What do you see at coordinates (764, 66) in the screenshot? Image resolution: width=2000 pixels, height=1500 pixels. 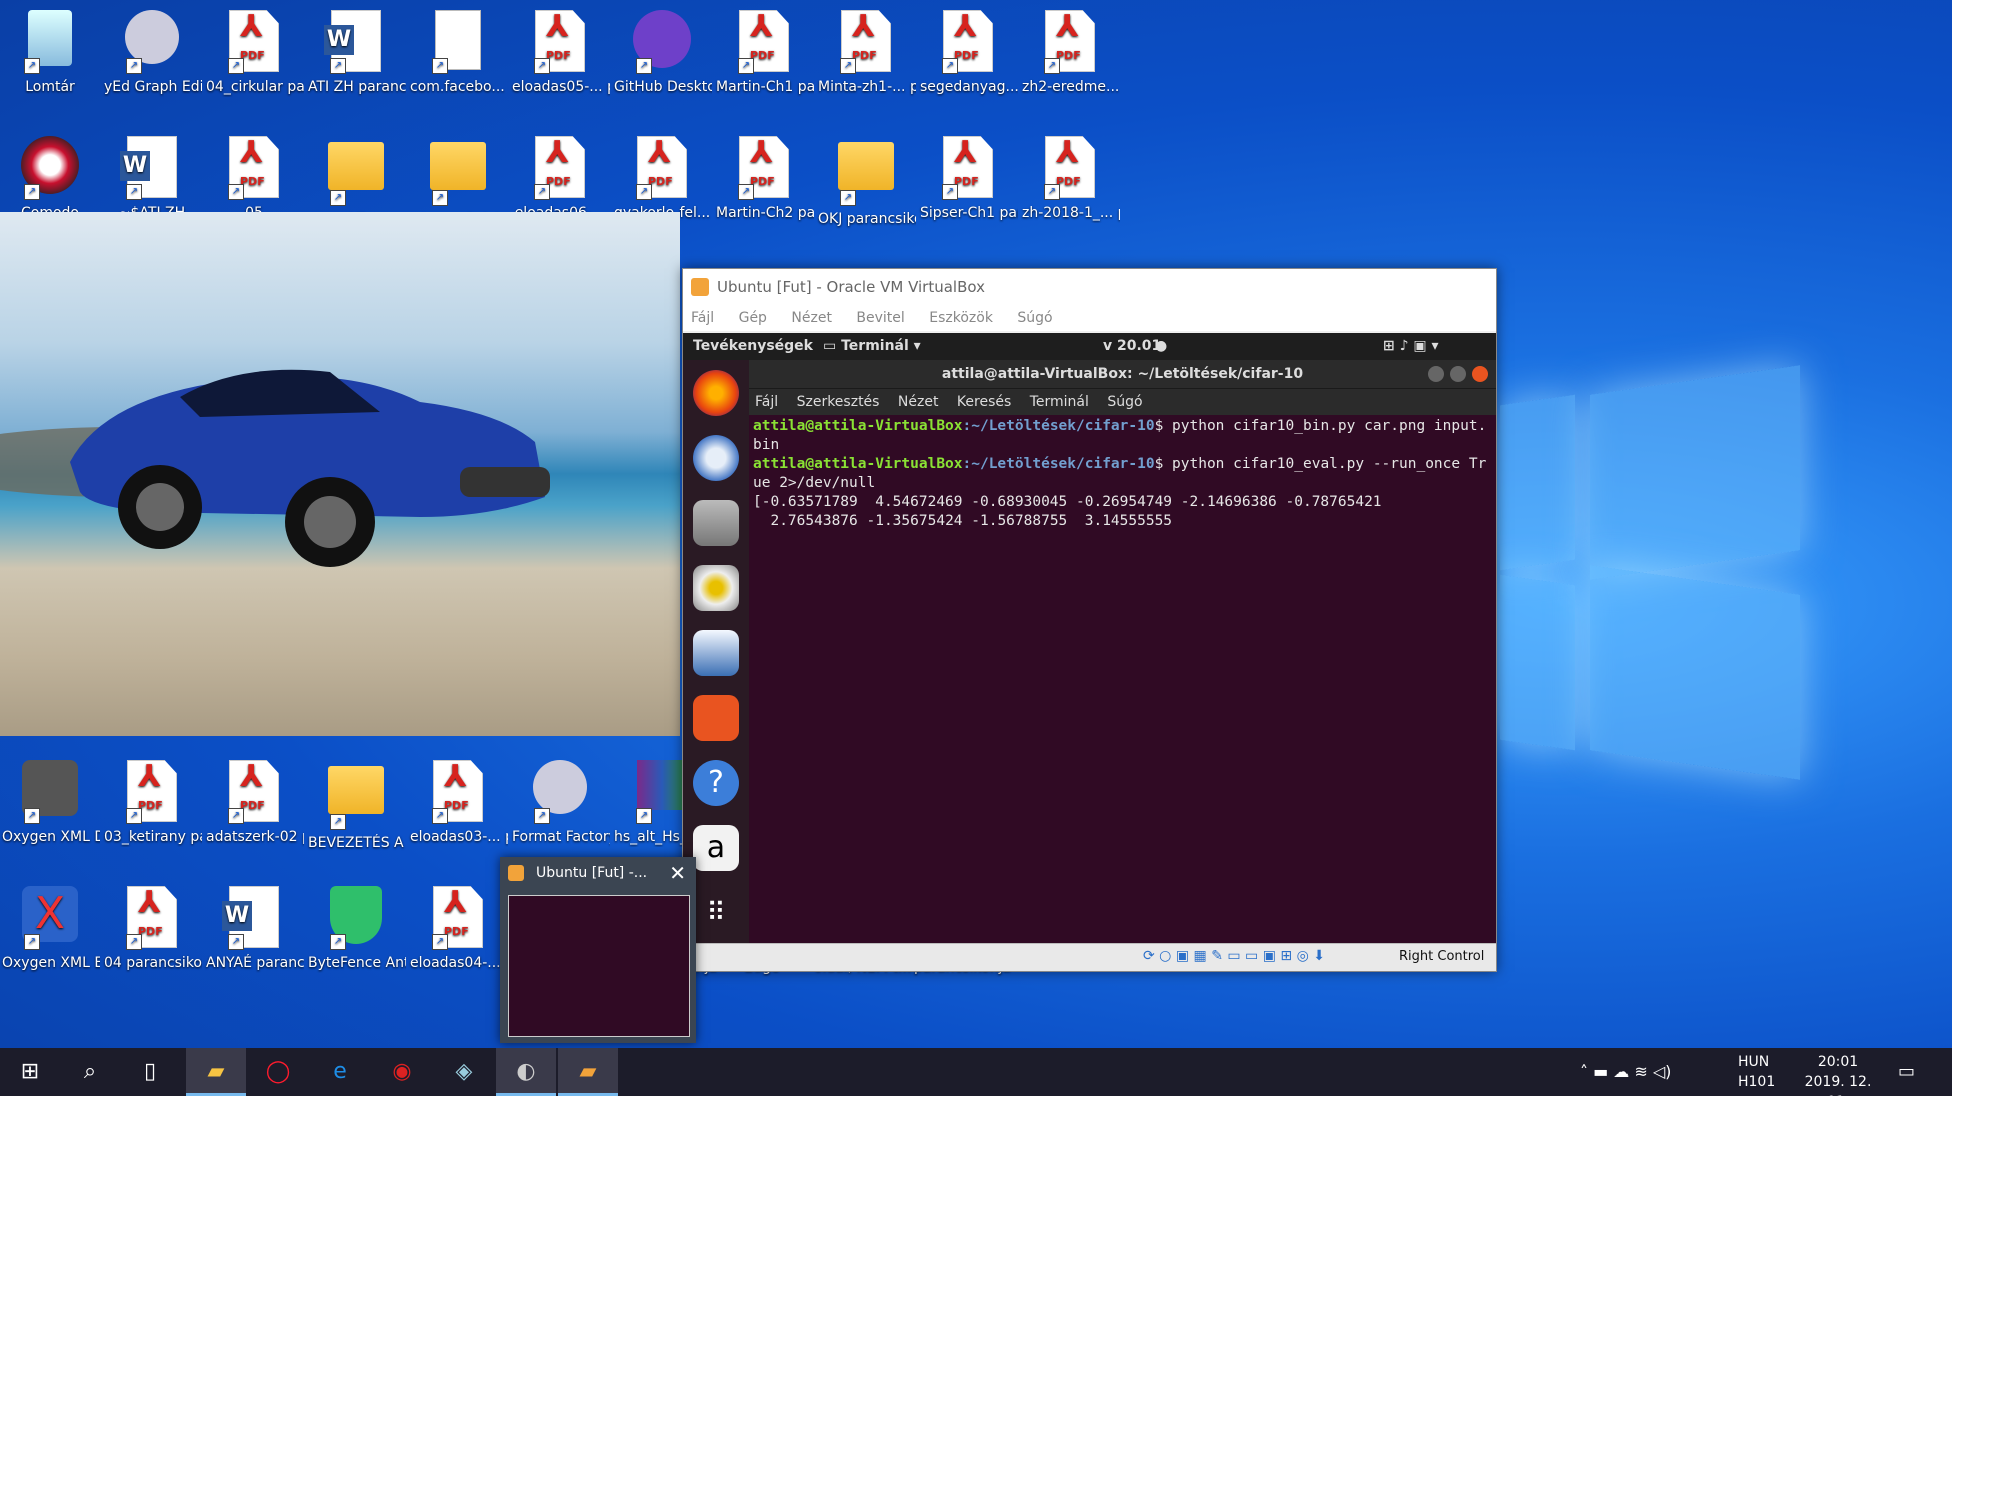 I see `desktop-icon: ⅄PDF↗ Martin-Ch1 parancsikonja` at bounding box center [764, 66].